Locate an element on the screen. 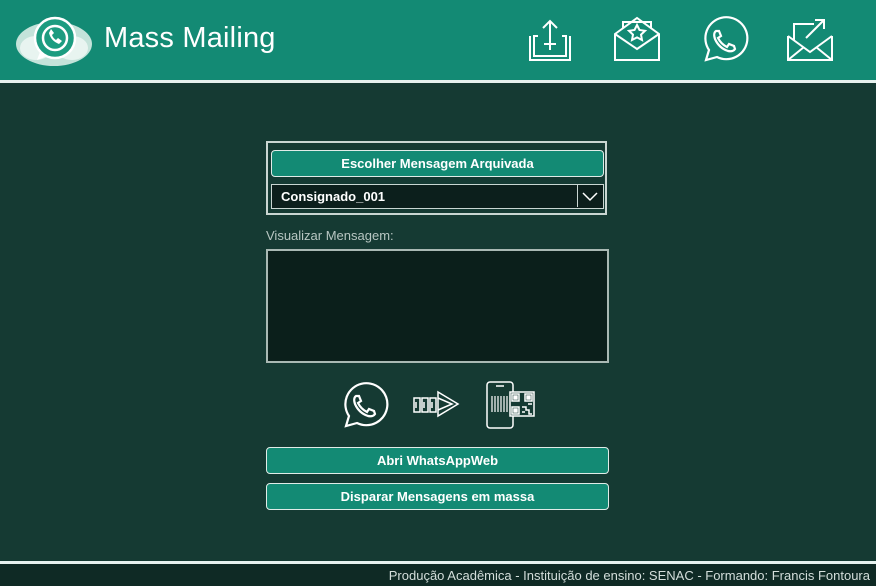 This screenshot has width=876, height=586. message-preview-box is located at coordinates (437, 306).